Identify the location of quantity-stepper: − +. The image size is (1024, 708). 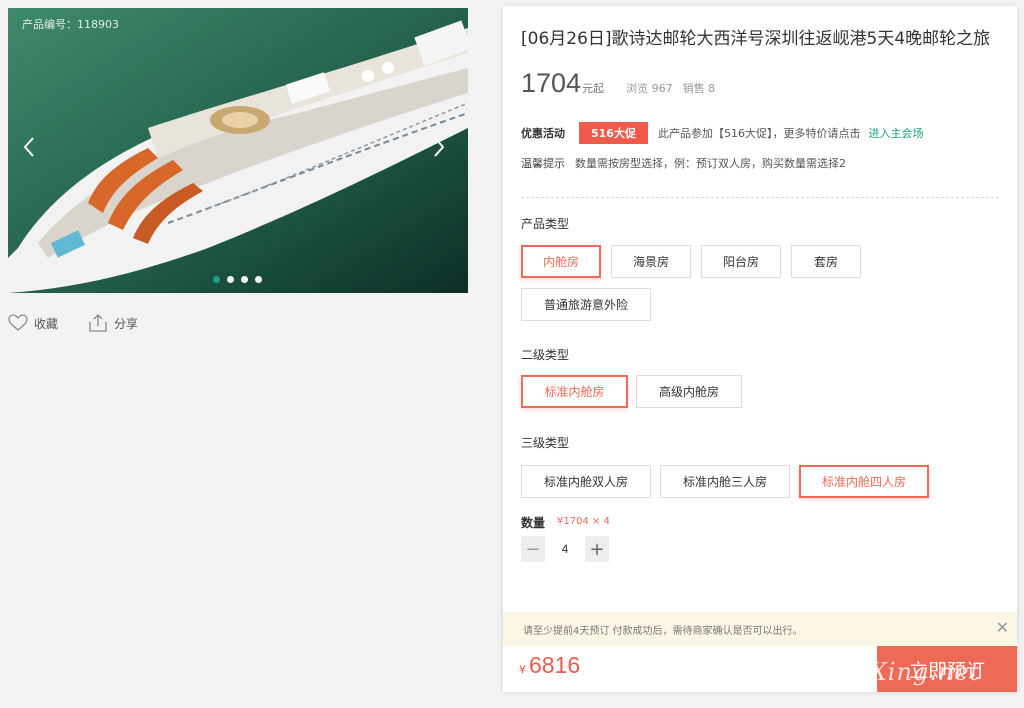
(565, 549).